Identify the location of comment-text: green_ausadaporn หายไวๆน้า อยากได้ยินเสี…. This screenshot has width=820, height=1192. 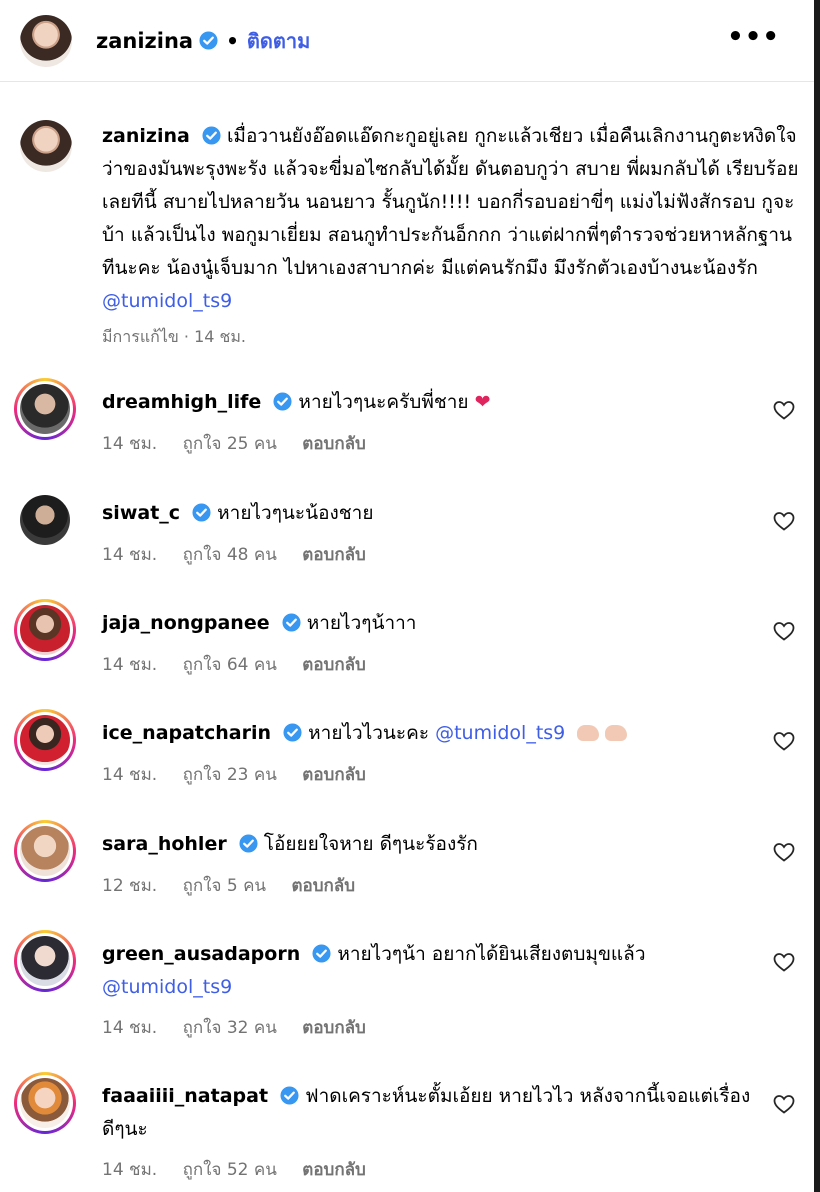
(427, 971).